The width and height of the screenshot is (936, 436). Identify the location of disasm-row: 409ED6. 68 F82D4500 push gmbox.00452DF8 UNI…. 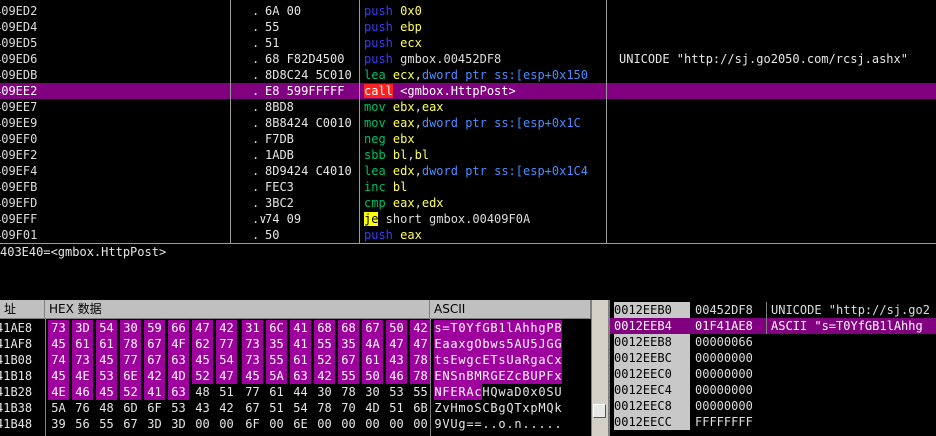
(468, 59).